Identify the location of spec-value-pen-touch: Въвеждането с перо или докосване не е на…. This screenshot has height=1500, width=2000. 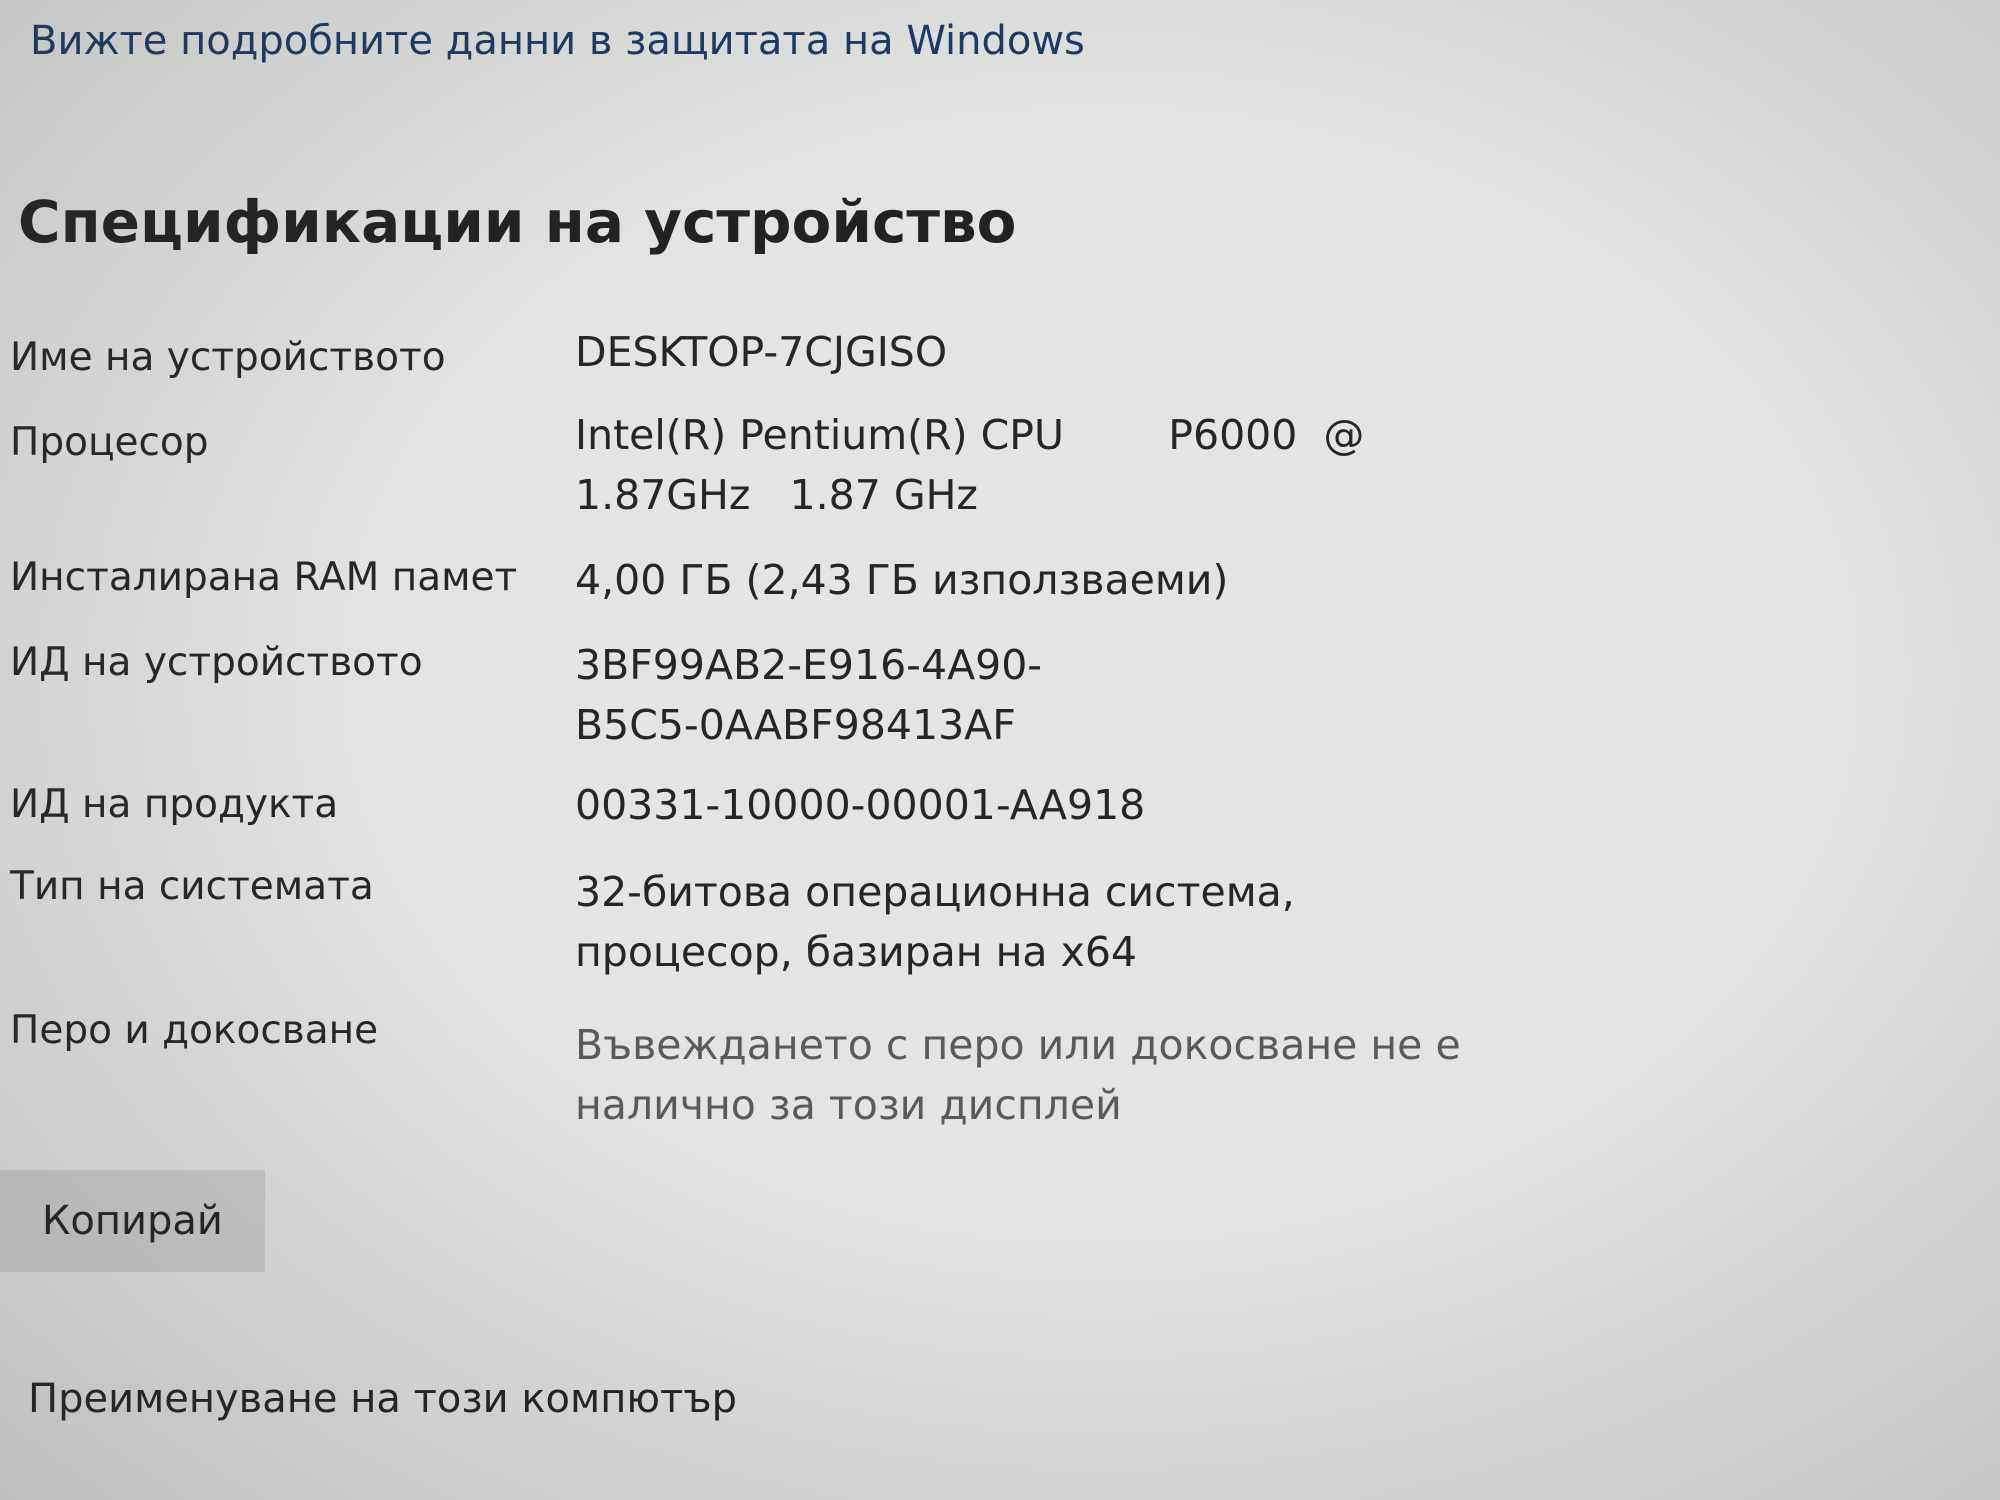
(1018, 1075).